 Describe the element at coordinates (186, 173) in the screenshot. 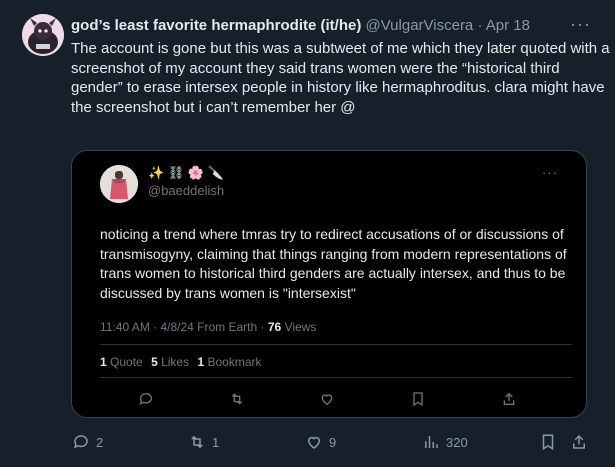

I see `quoted-display-name: ✨ ⛓ 🌸 🔪` at that location.